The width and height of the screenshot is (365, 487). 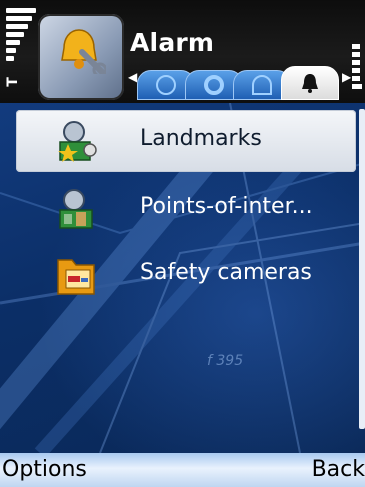 What do you see at coordinates (76, 277) in the screenshot?
I see `safety-camera-folder-icon` at bounding box center [76, 277].